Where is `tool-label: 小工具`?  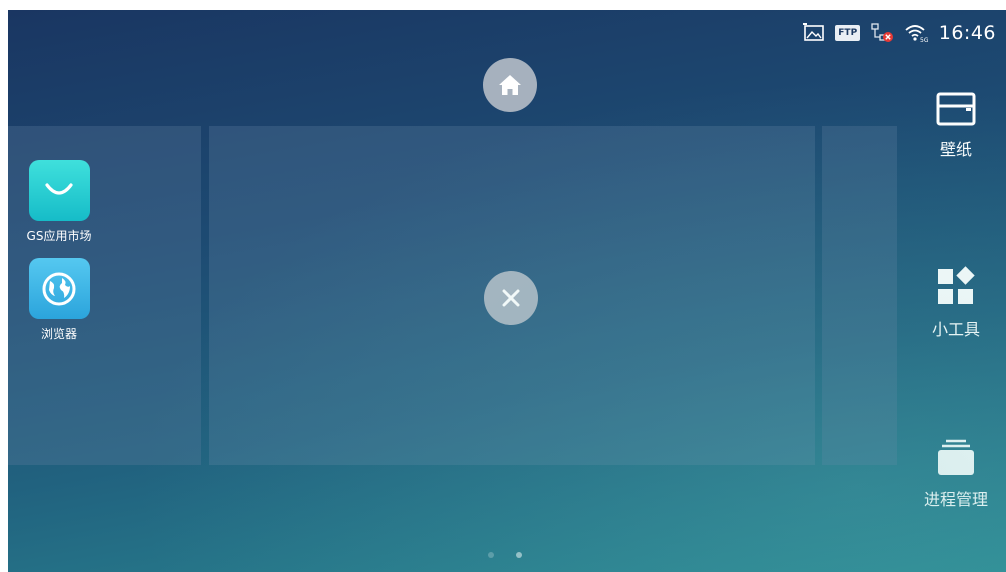
tool-label: 小工具 is located at coordinates (955, 329).